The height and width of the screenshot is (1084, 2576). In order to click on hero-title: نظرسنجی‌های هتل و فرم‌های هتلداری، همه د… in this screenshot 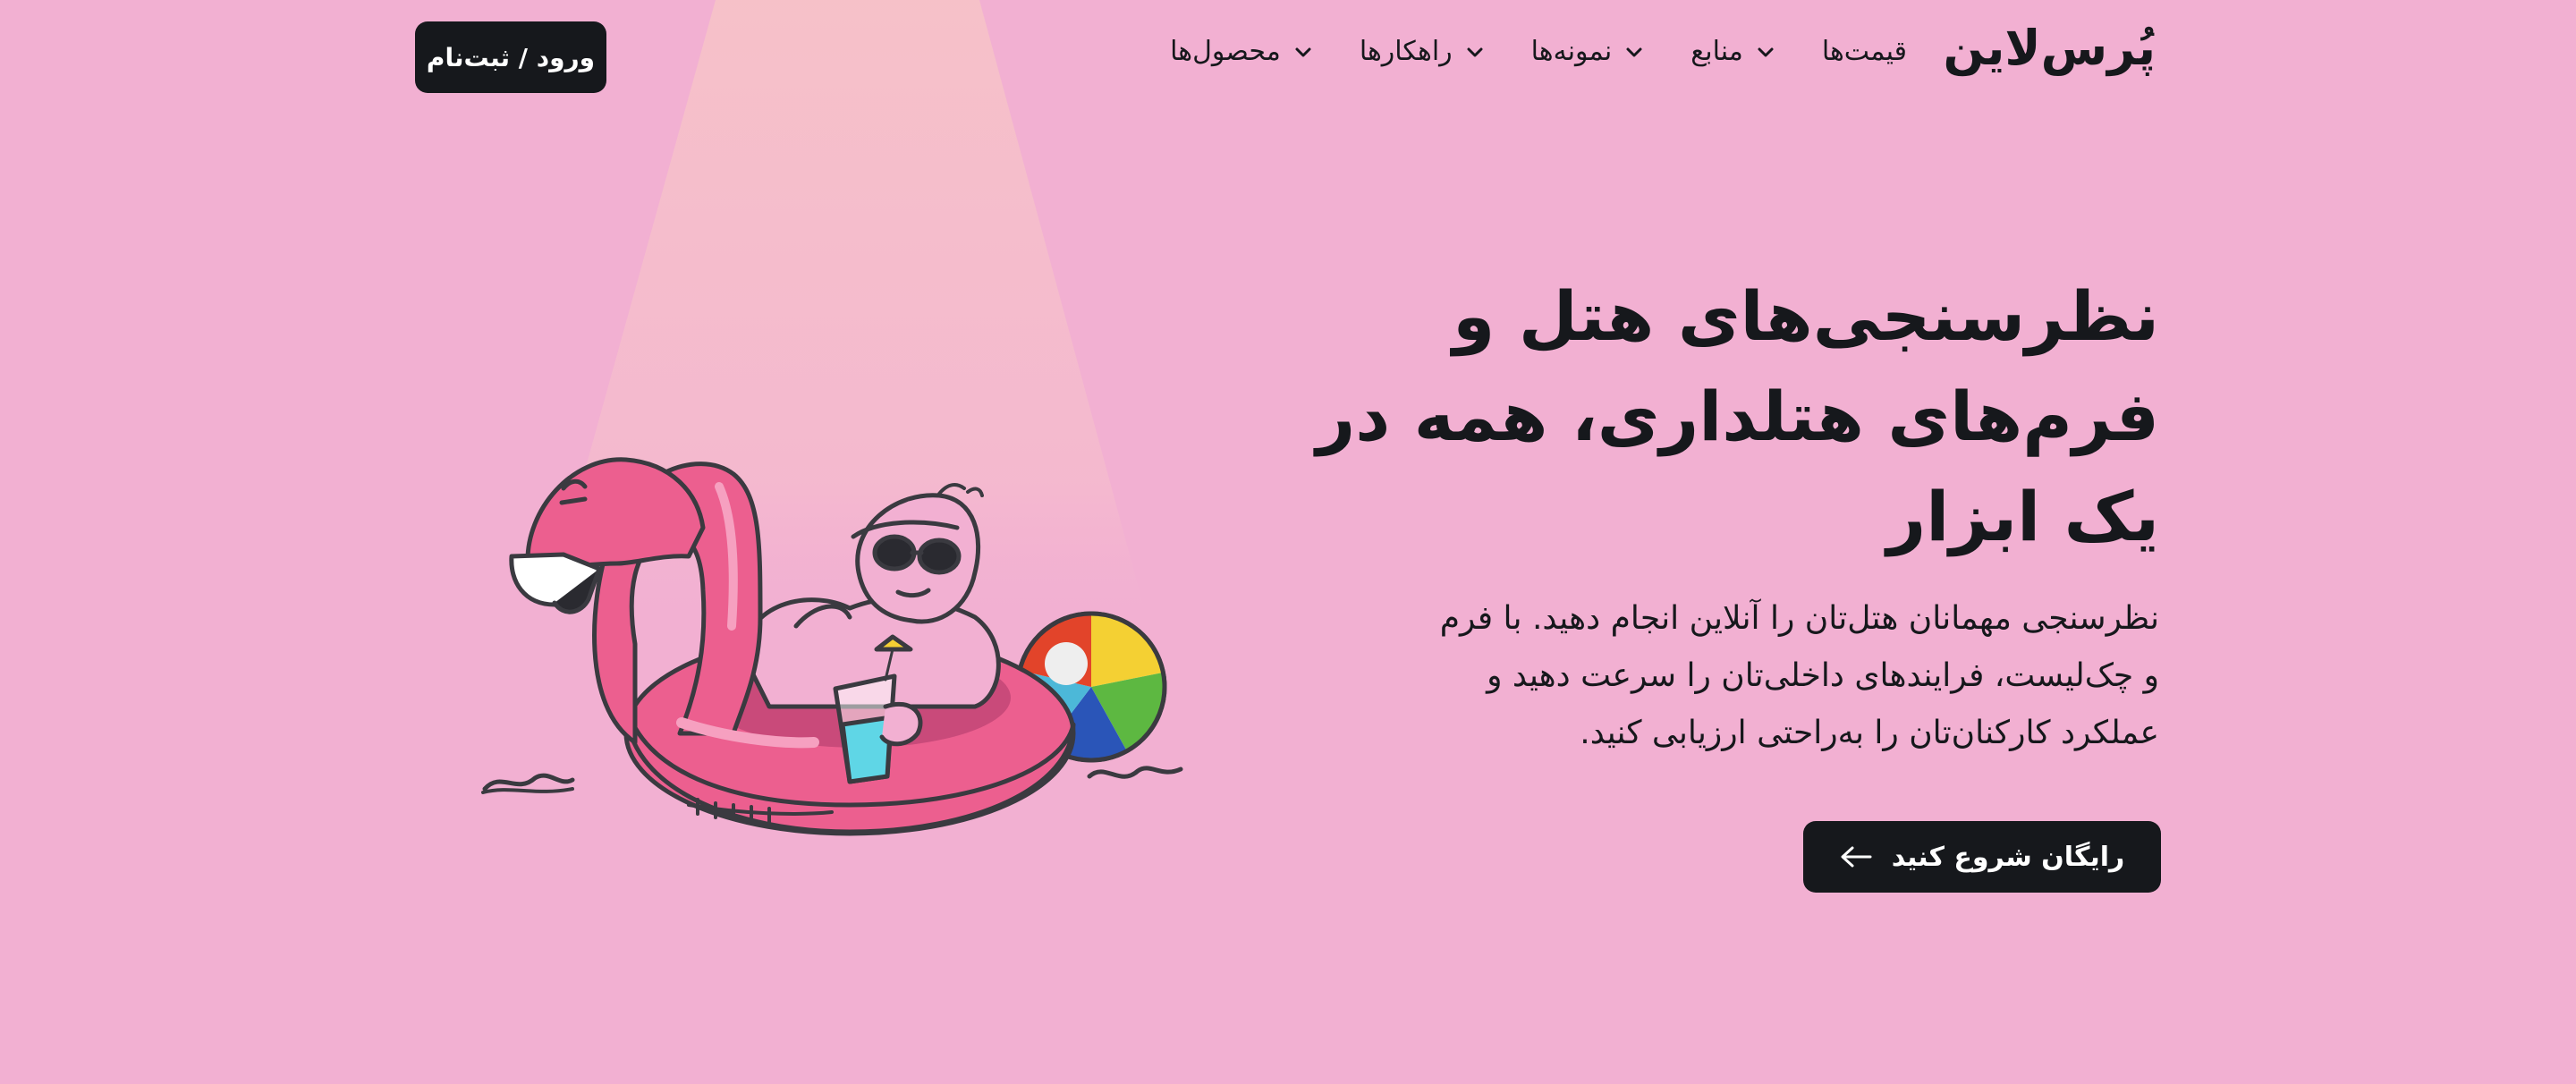, I will do `click(1737, 417)`.